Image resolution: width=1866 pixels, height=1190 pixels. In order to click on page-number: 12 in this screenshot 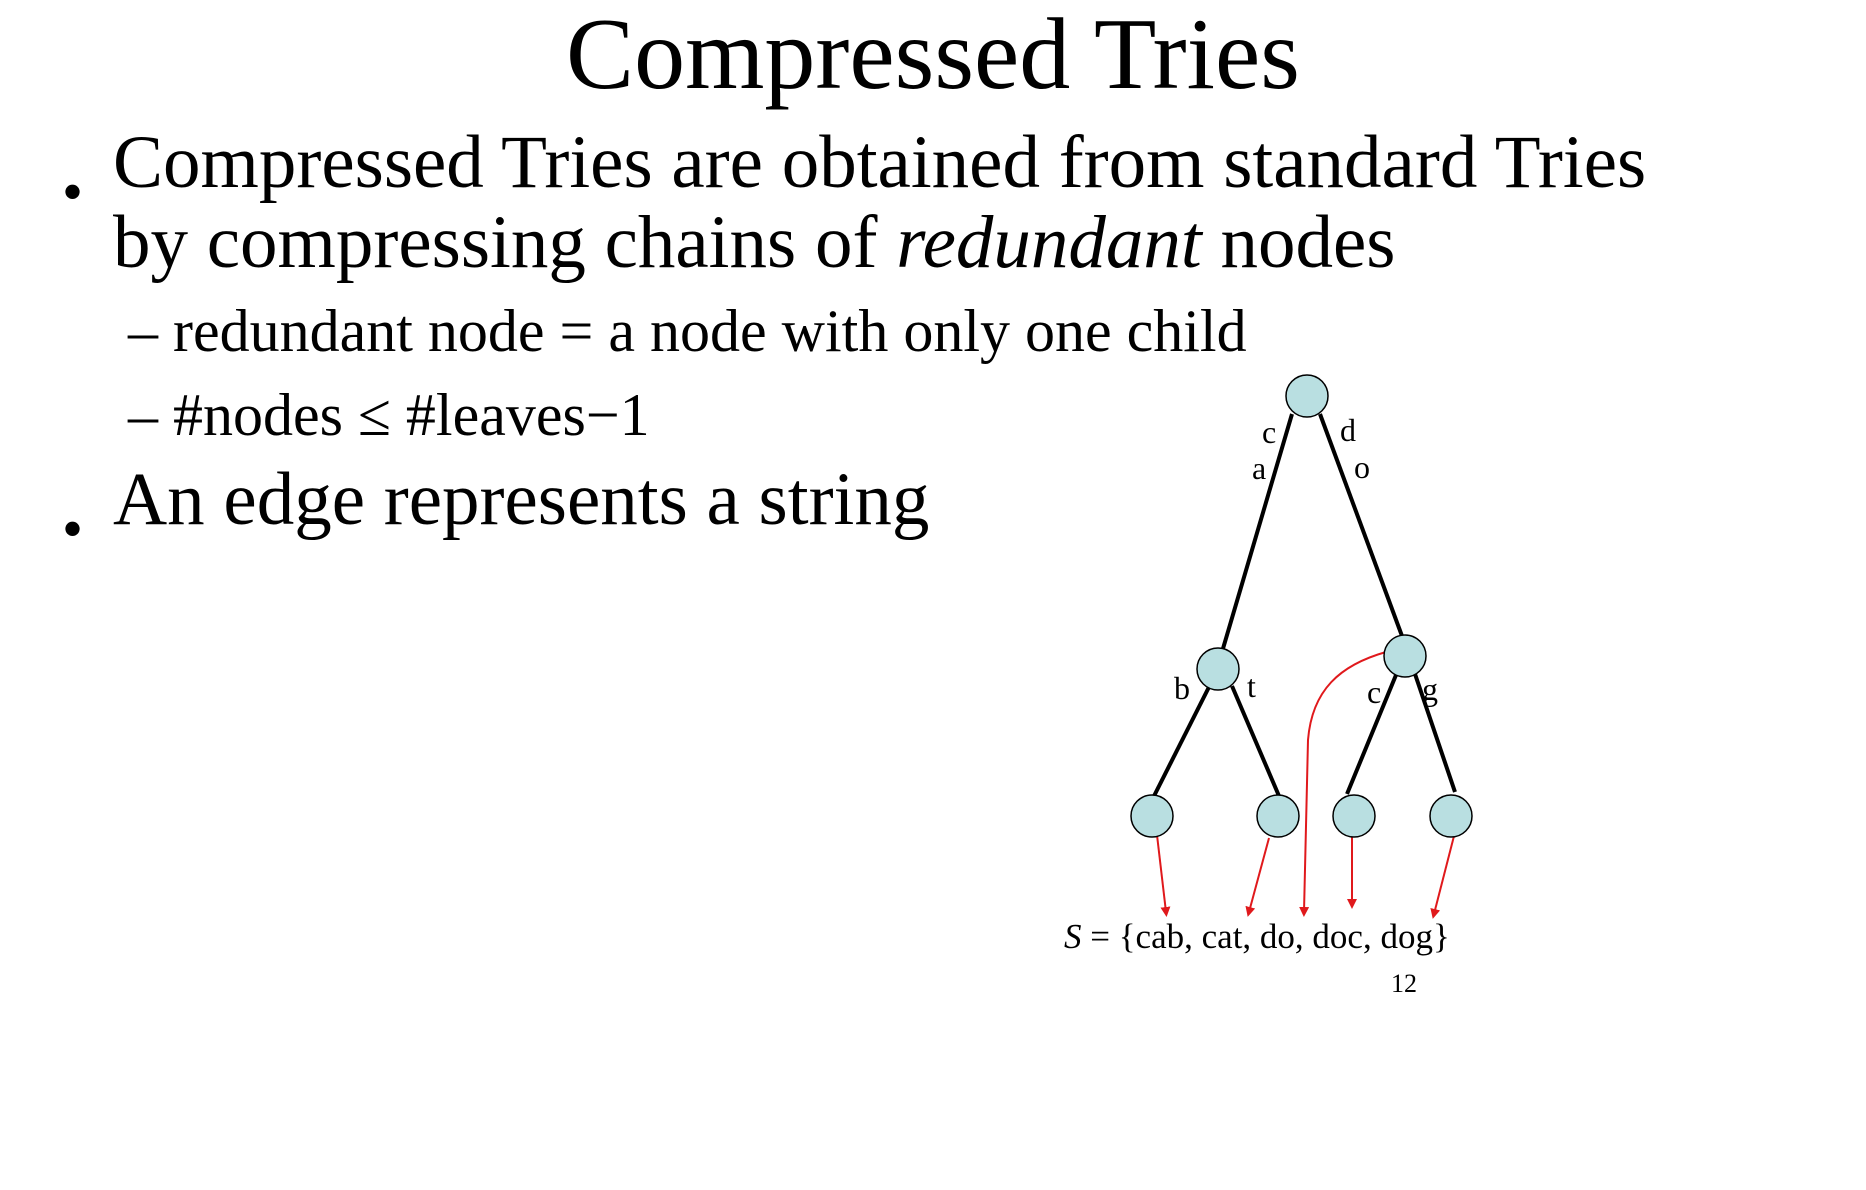, I will do `click(1404, 983)`.